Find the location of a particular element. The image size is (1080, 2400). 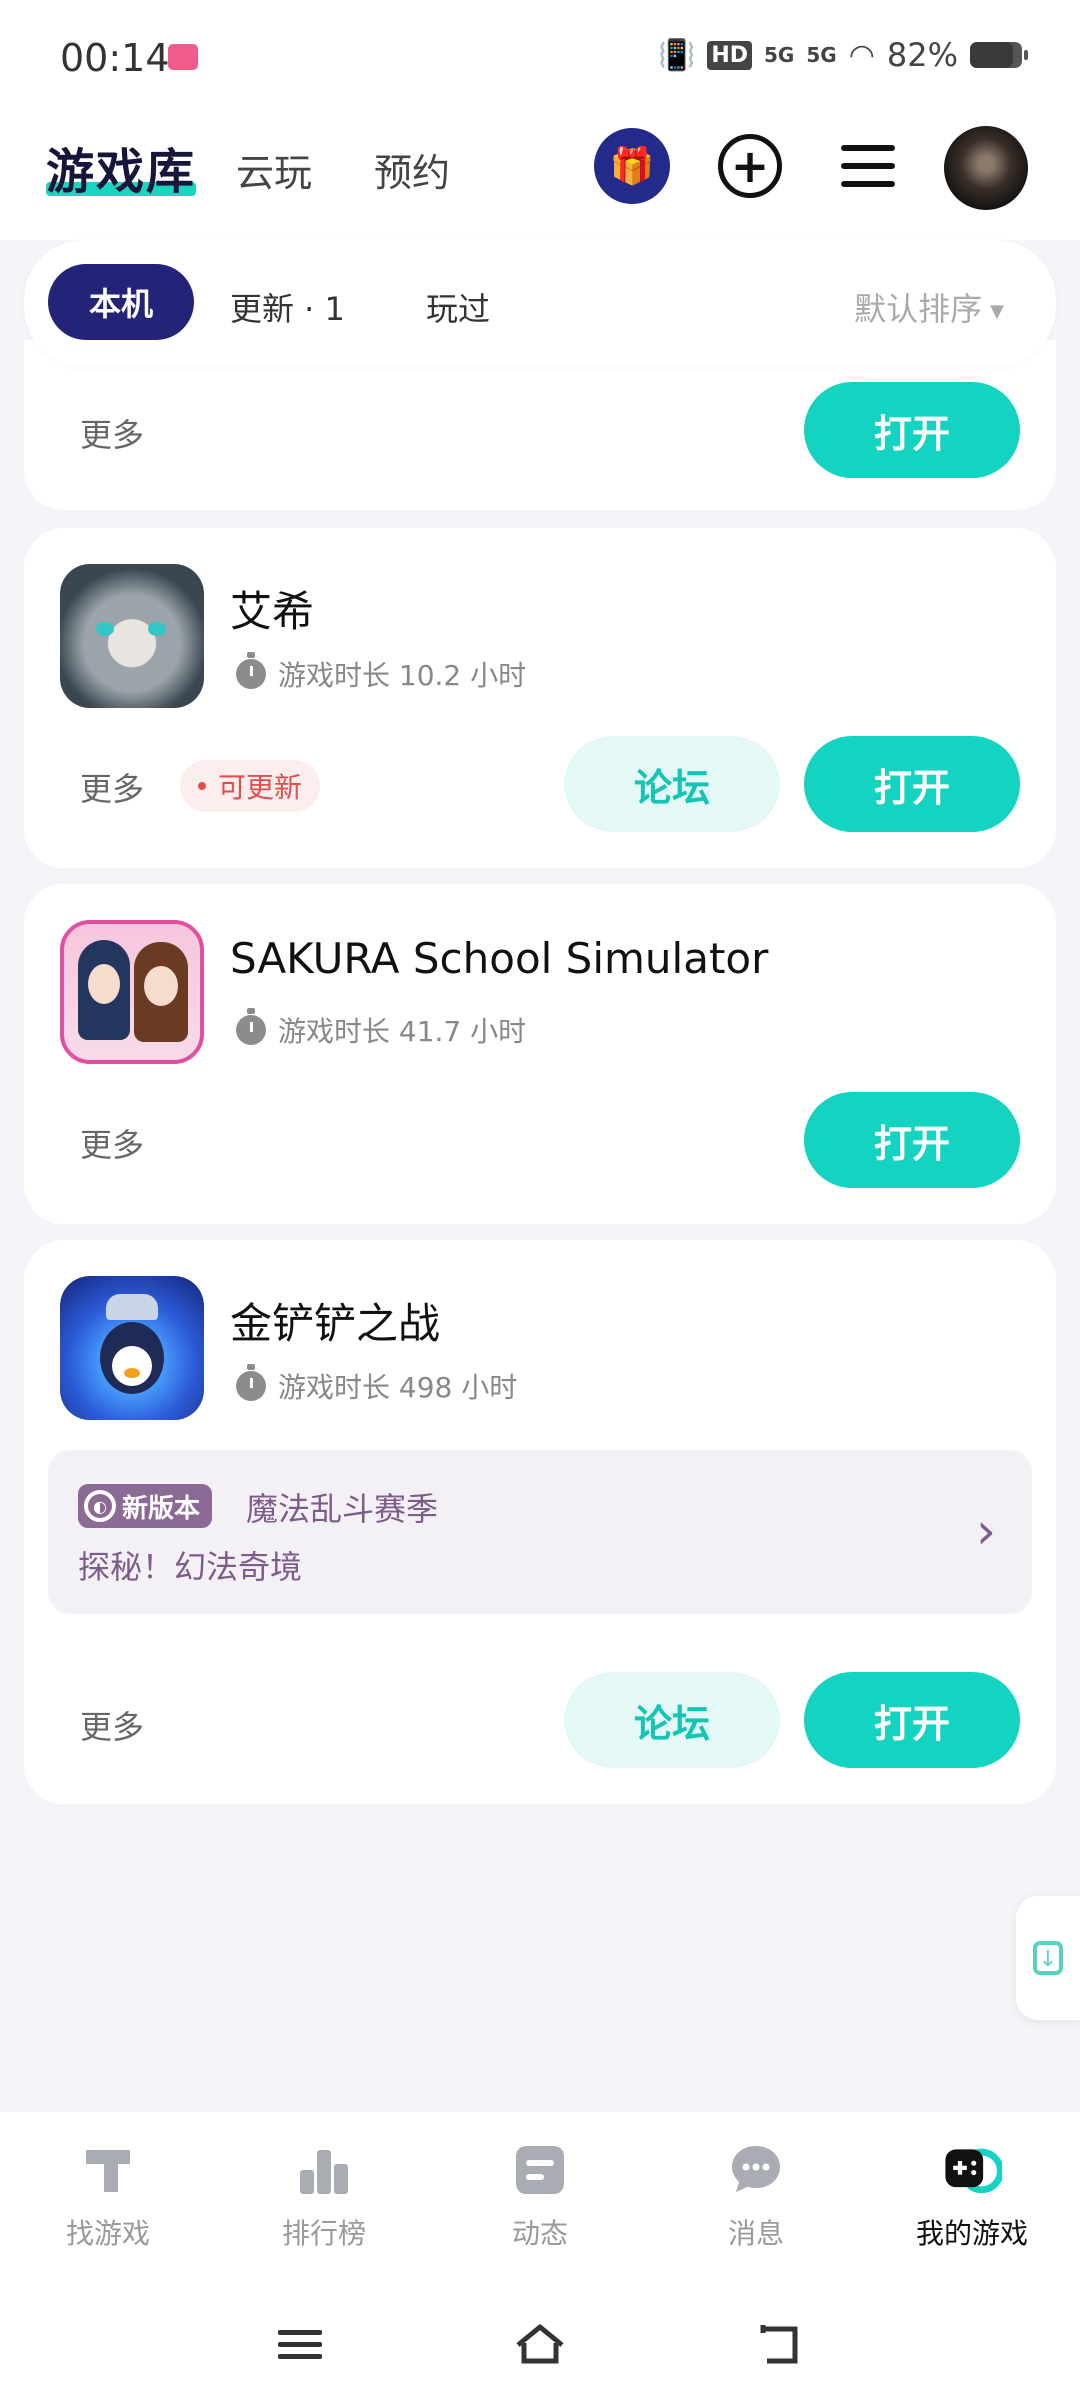

nav-ranking: 排行榜 is located at coordinates (324, 2196).